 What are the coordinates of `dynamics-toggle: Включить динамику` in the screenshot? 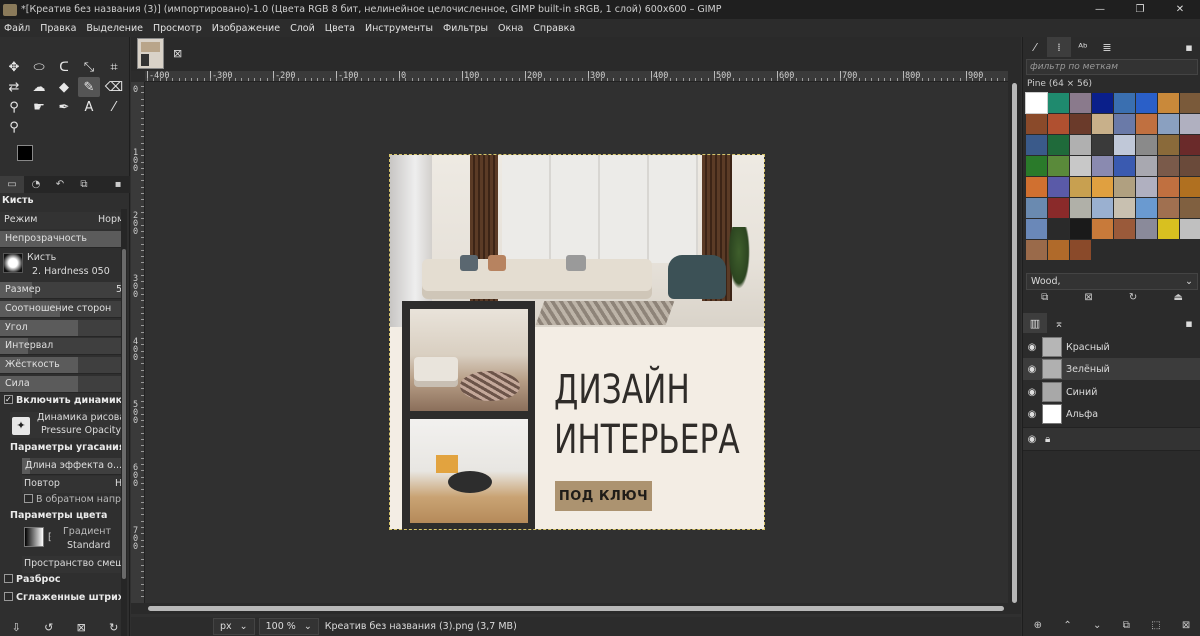 It's located at (60, 403).